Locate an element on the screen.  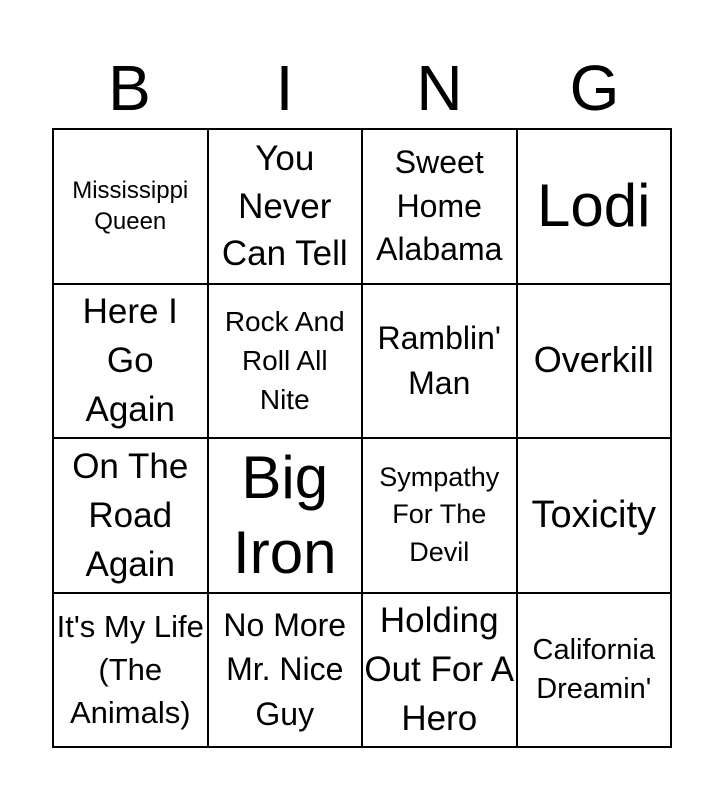
bingo-cell: Holding Out For A Hero is located at coordinates (439, 669).